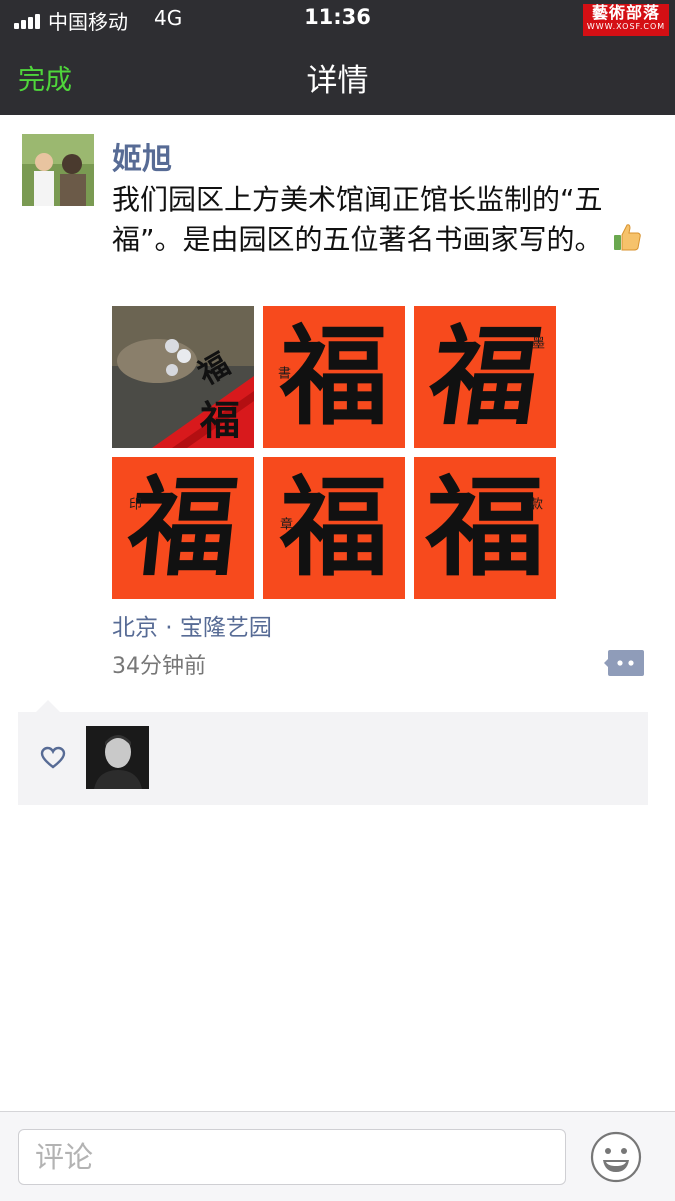  What do you see at coordinates (192, 625) in the screenshot?
I see `post-location: 北京 · 宝隆艺园` at bounding box center [192, 625].